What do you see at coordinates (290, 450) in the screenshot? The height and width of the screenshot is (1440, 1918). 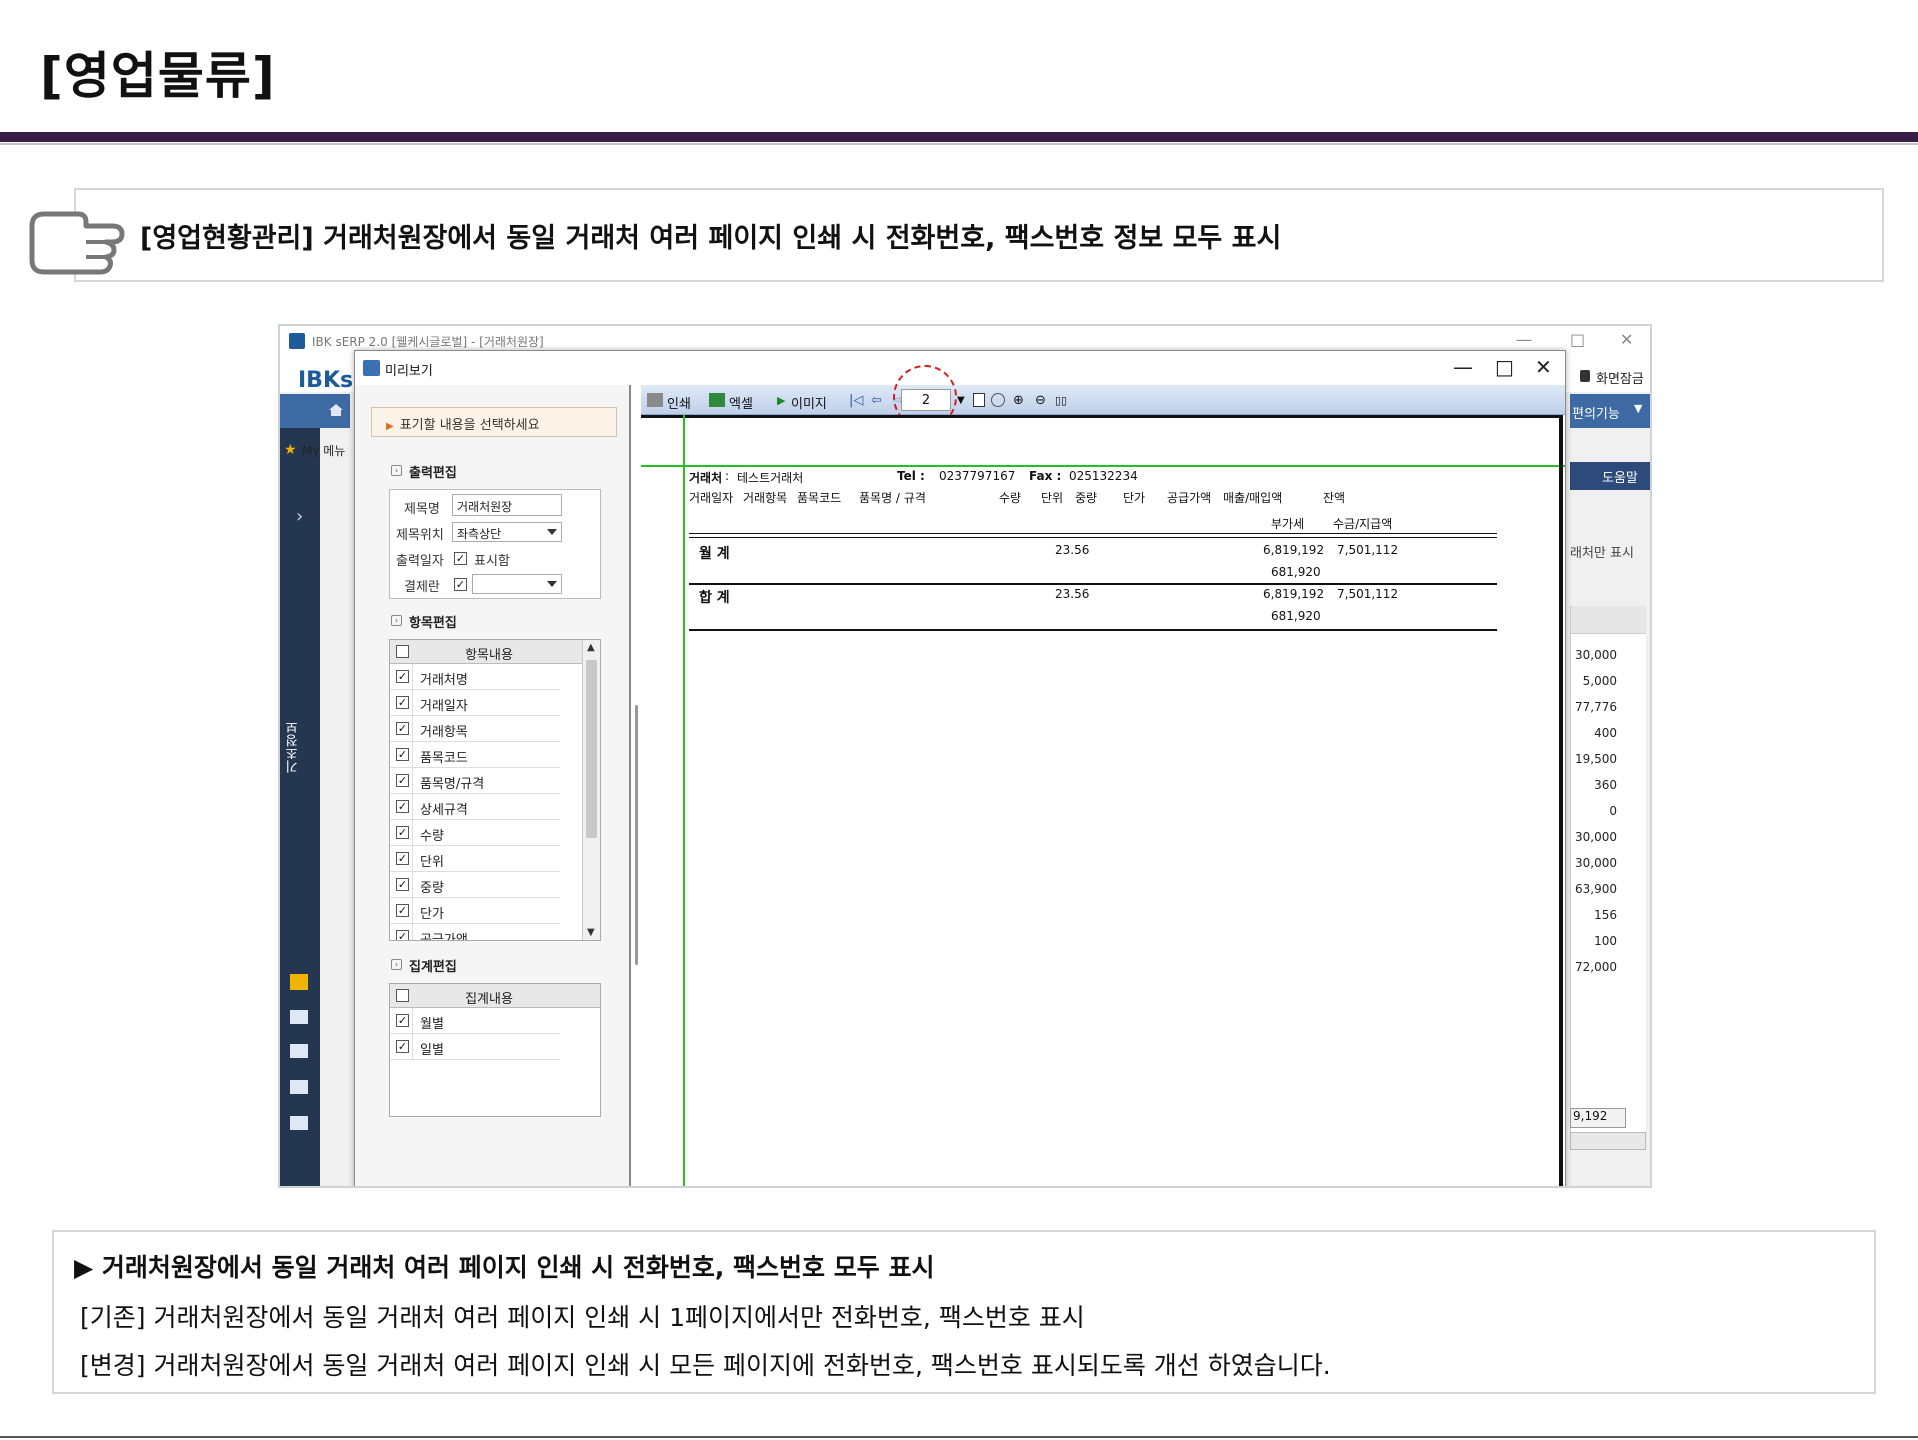 I see `star-icon: ★` at bounding box center [290, 450].